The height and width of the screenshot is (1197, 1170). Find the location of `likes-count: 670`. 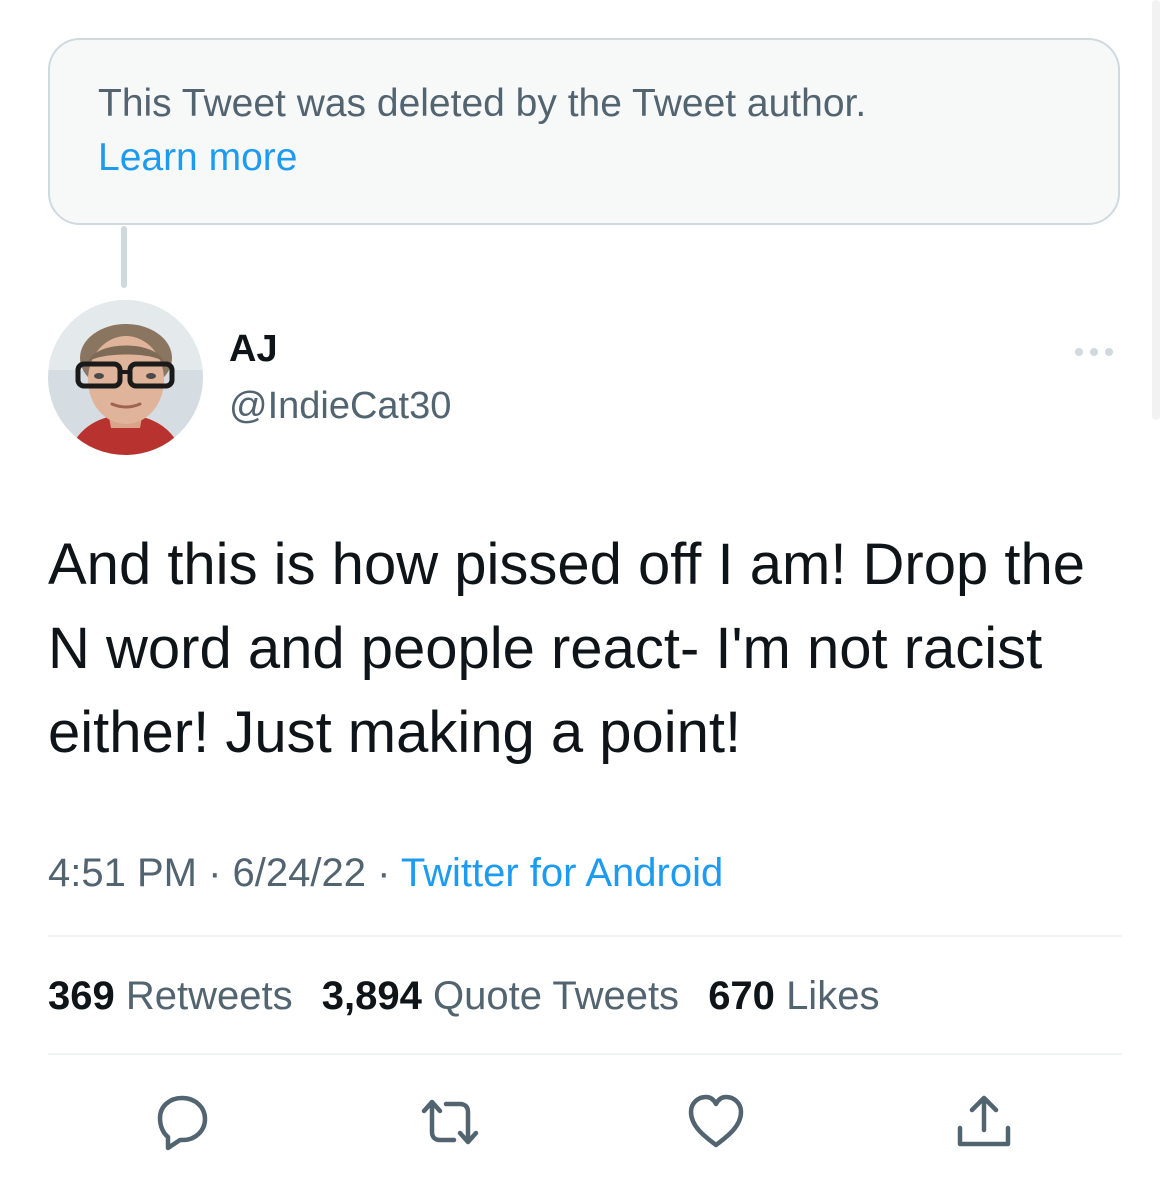

likes-count: 670 is located at coordinates (741, 996).